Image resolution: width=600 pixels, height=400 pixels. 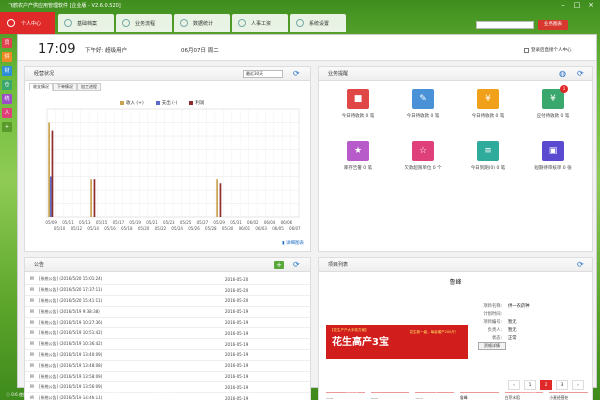 What do you see at coordinates (279, 265) in the screenshot?
I see `add-notice-button: +` at bounding box center [279, 265].